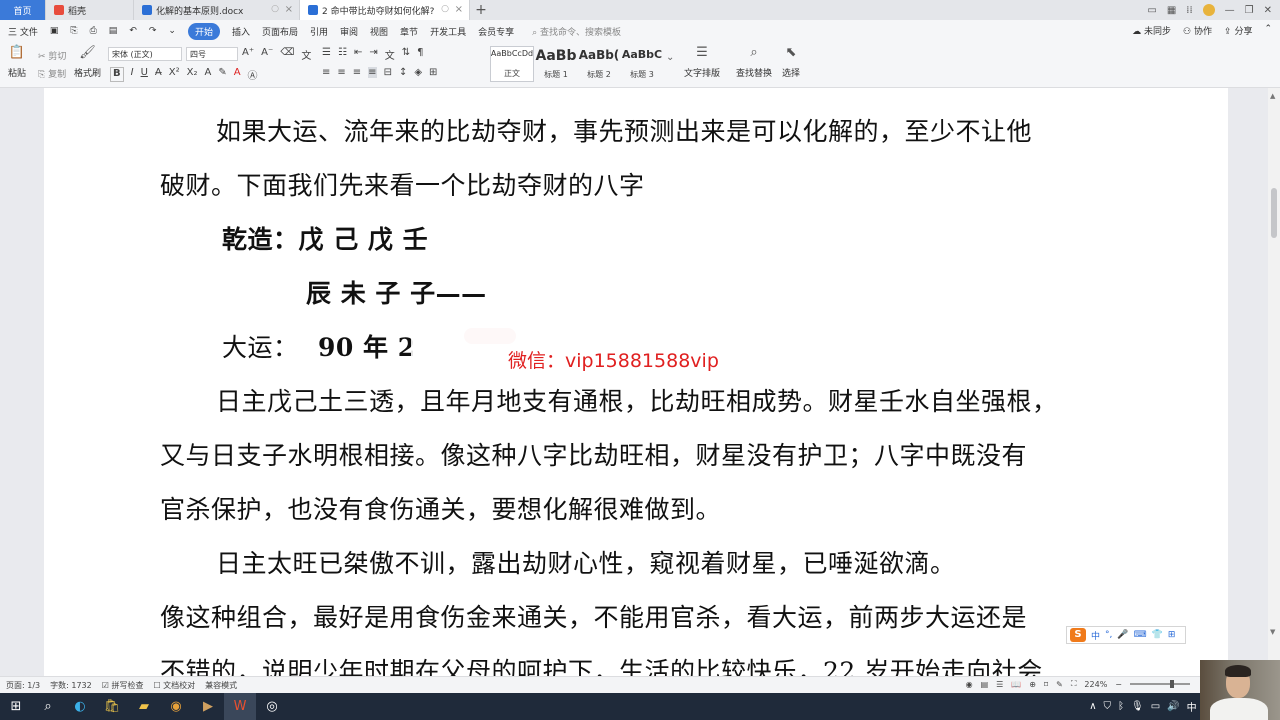  Describe the element at coordinates (1118, 684) in the screenshot. I see `zoom-out-icon: −` at that location.